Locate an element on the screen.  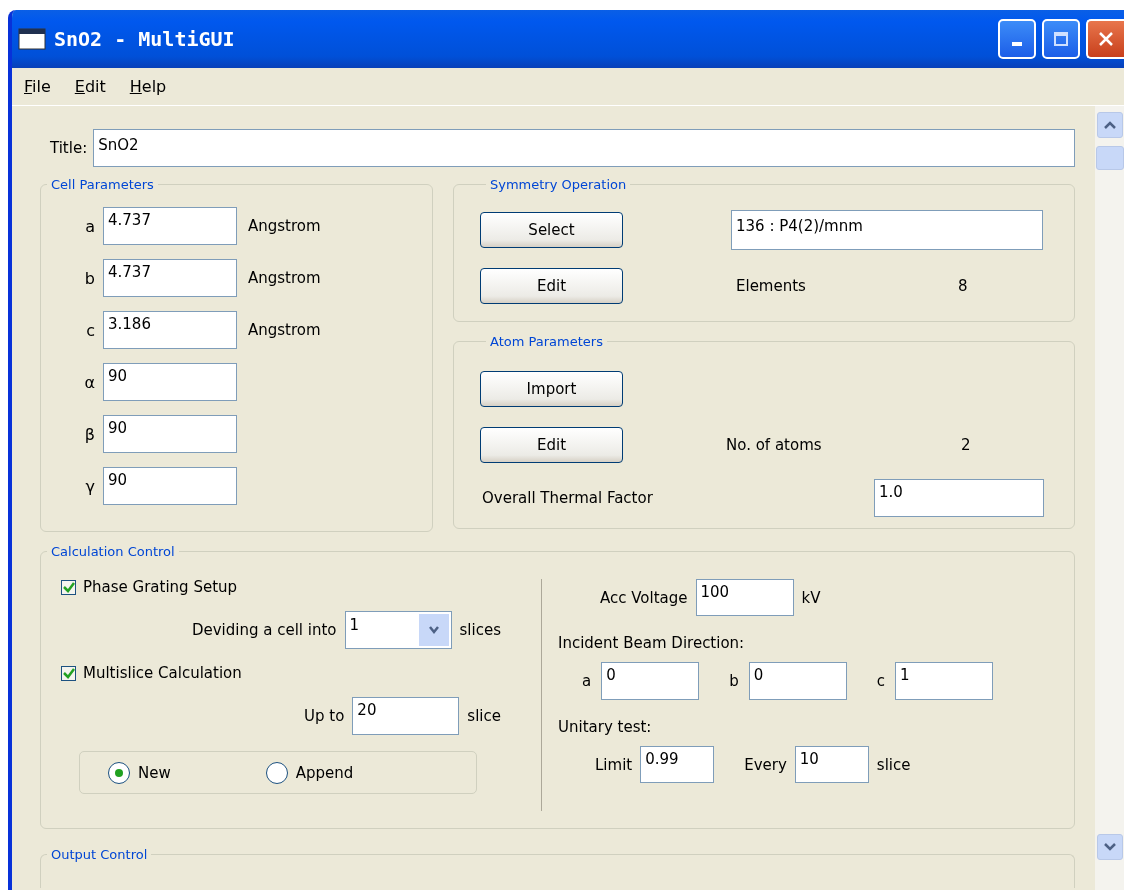
atom-count-label: No. of atoms is located at coordinates (774, 445).